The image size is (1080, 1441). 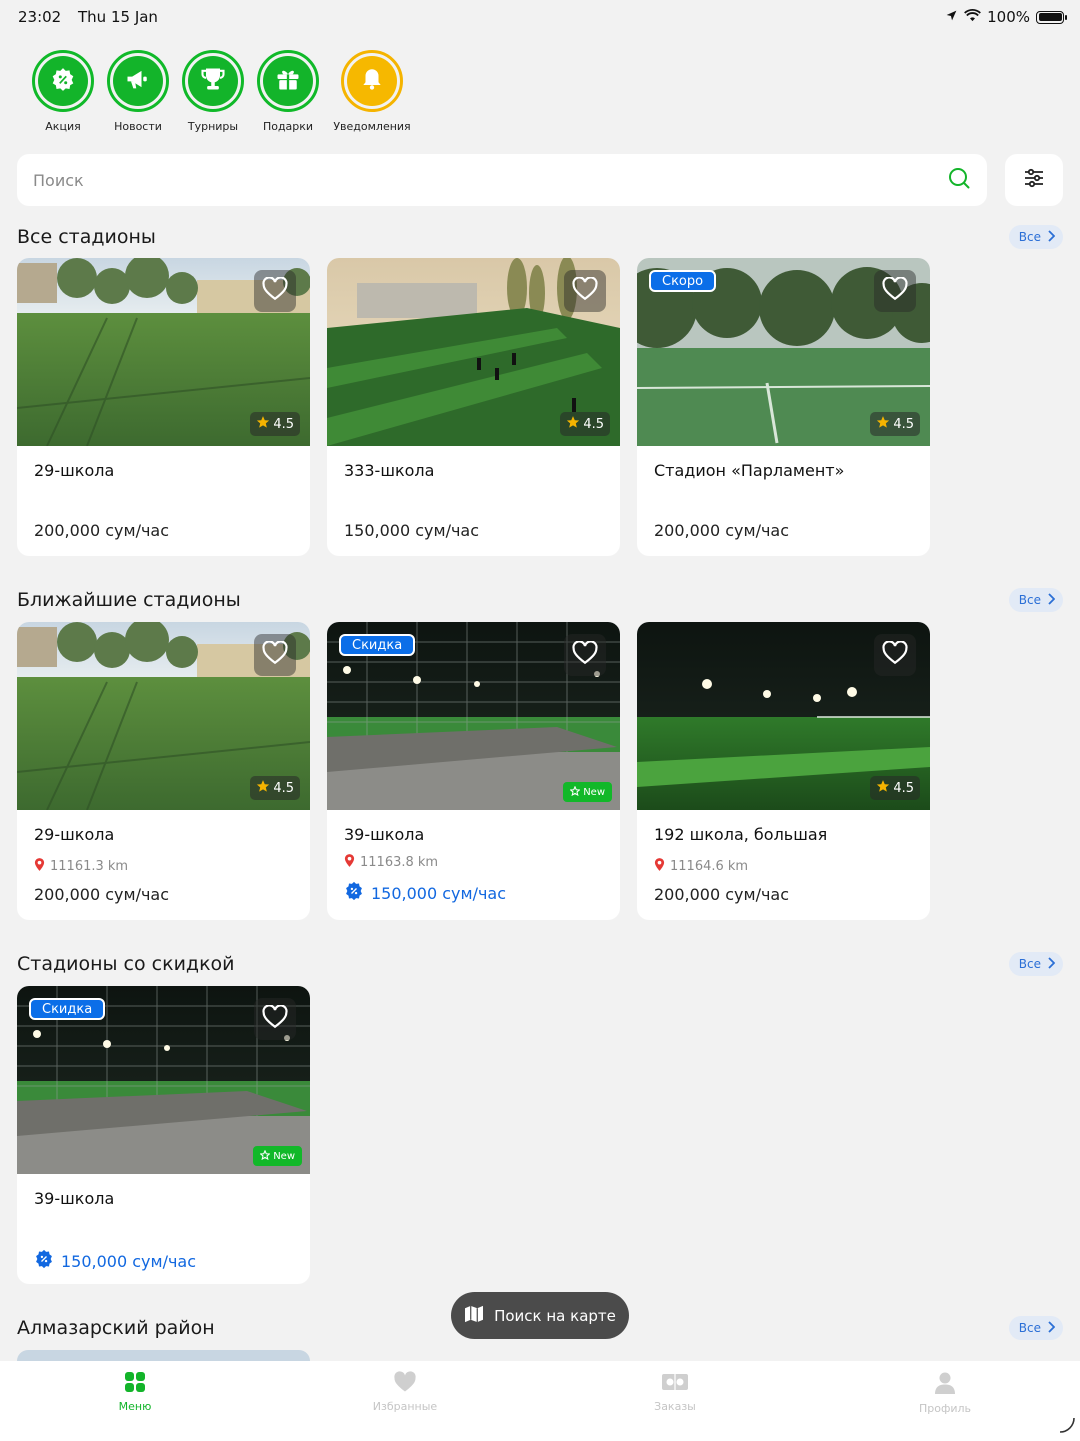 I want to click on status-time: 23:02, so click(x=40, y=17).